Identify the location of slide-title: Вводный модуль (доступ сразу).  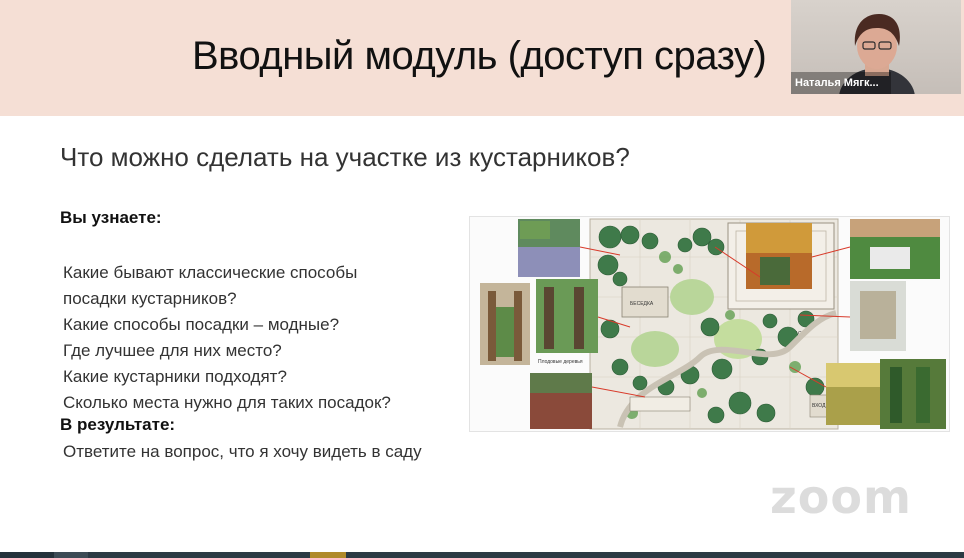
(479, 56).